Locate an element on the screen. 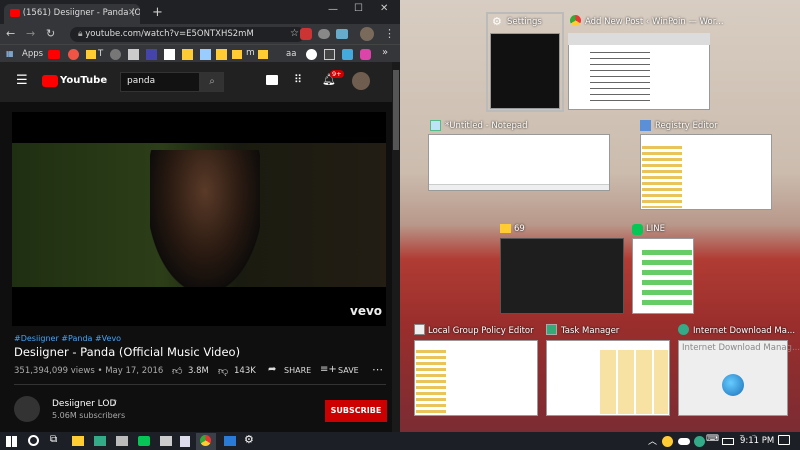 This screenshot has width=800, height=450. idm-icon is located at coordinates (683, 329).